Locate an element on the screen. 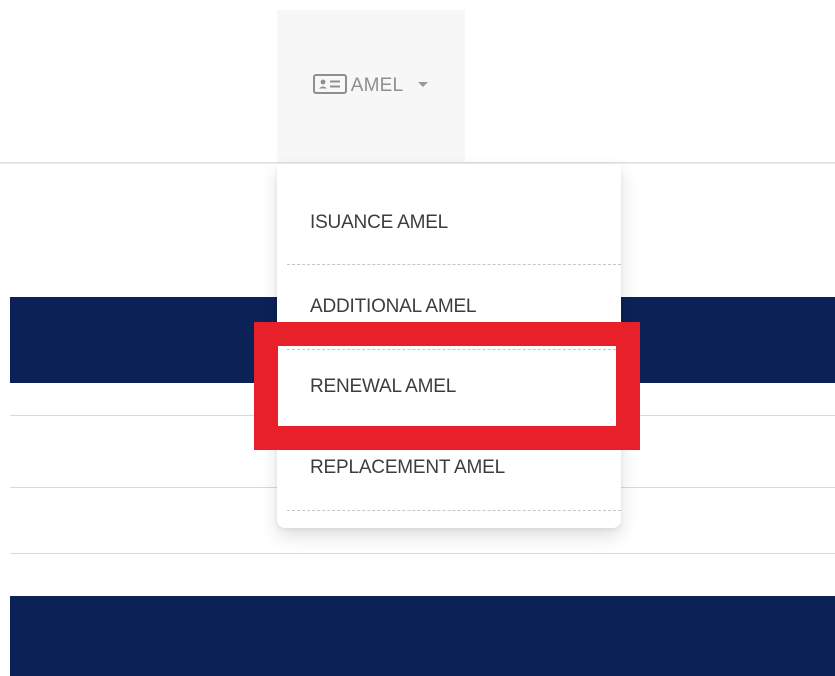 This screenshot has height=676, width=835. id-card-icon is located at coordinates (329, 84).